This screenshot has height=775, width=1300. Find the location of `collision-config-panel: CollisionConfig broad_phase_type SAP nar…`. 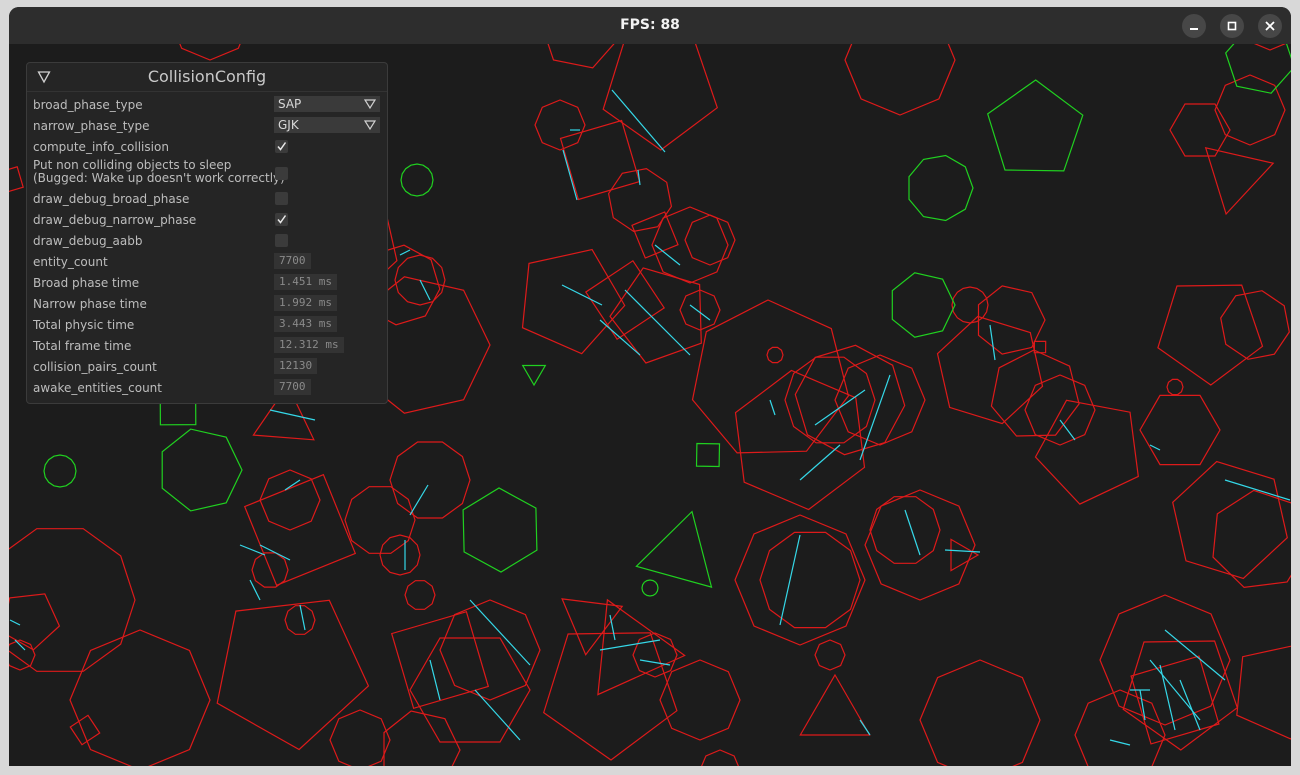

collision-config-panel: CollisionConfig broad_phase_type SAP nar… is located at coordinates (207, 233).